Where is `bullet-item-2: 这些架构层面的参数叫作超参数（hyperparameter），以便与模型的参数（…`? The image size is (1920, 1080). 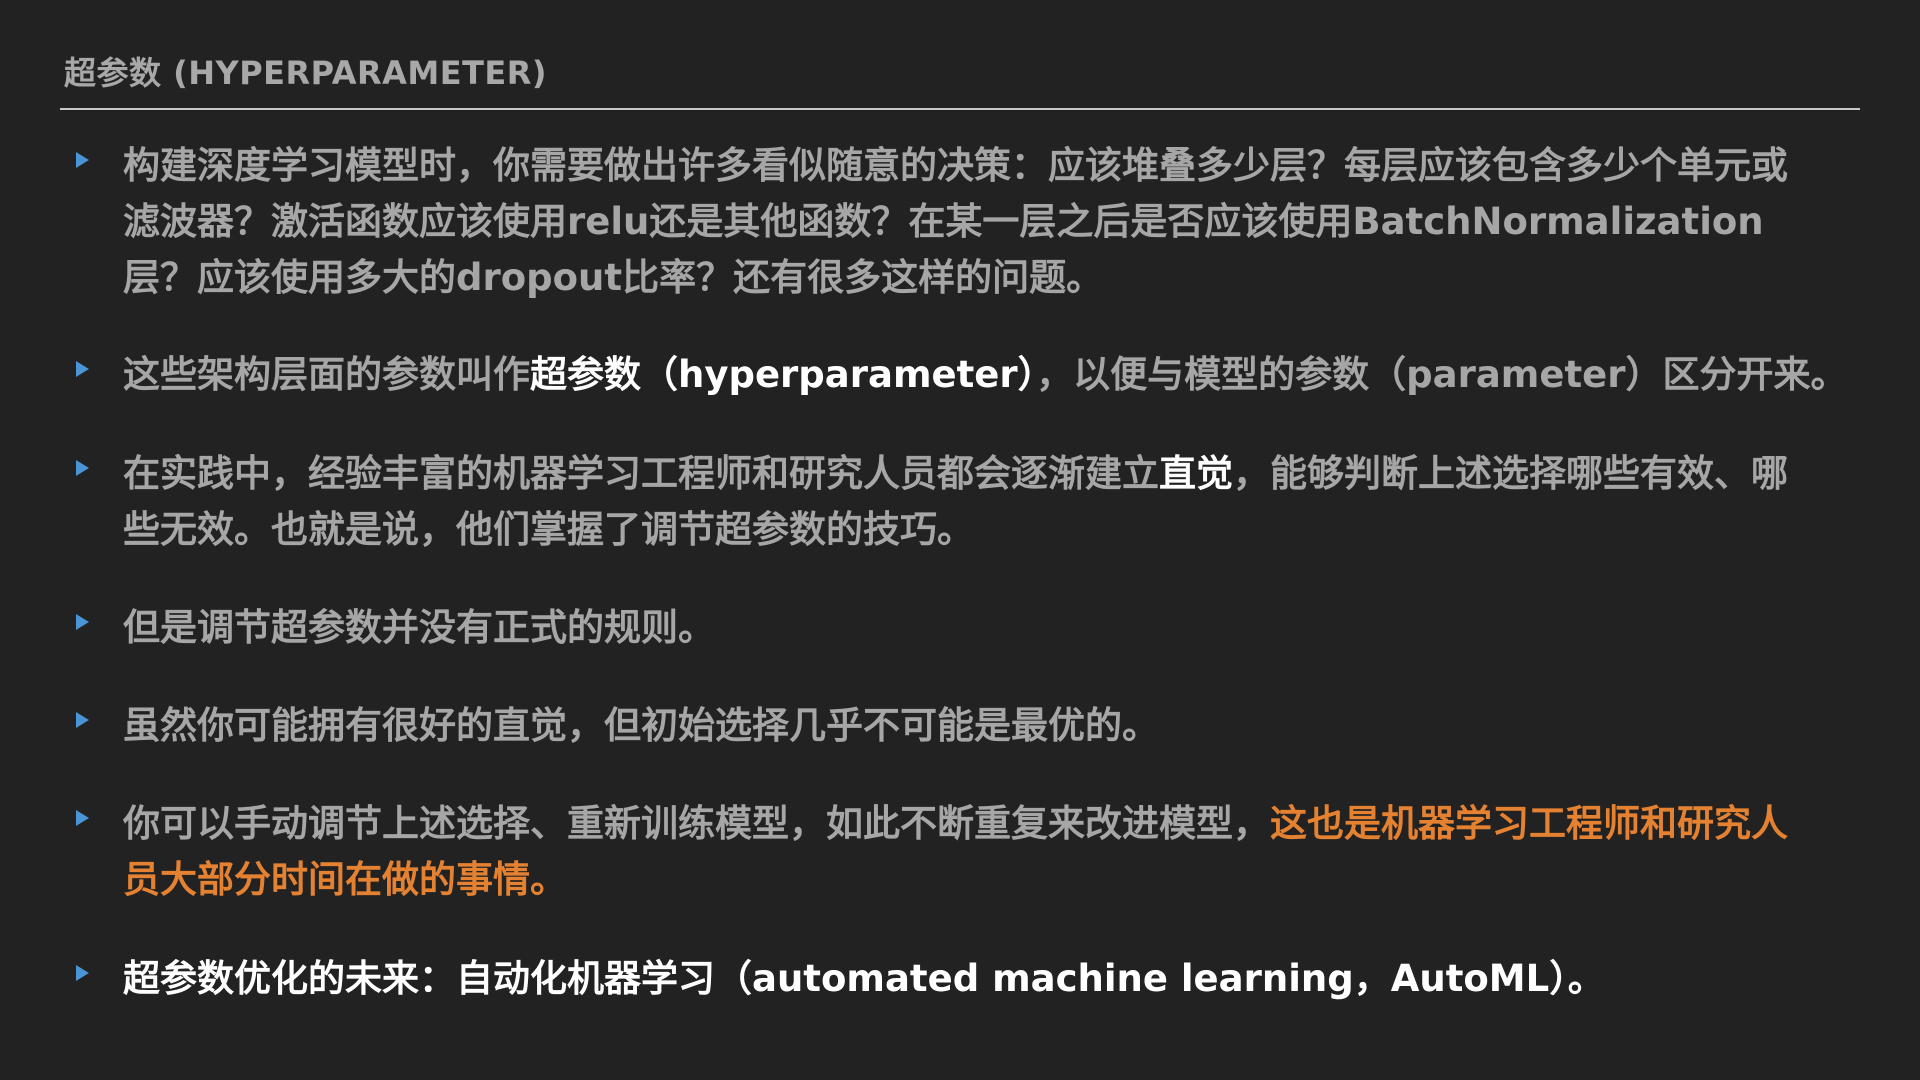 bullet-item-2: 这些架构层面的参数叫作超参数（hyperparameter），以便与模型的参数（… is located at coordinates (986, 375).